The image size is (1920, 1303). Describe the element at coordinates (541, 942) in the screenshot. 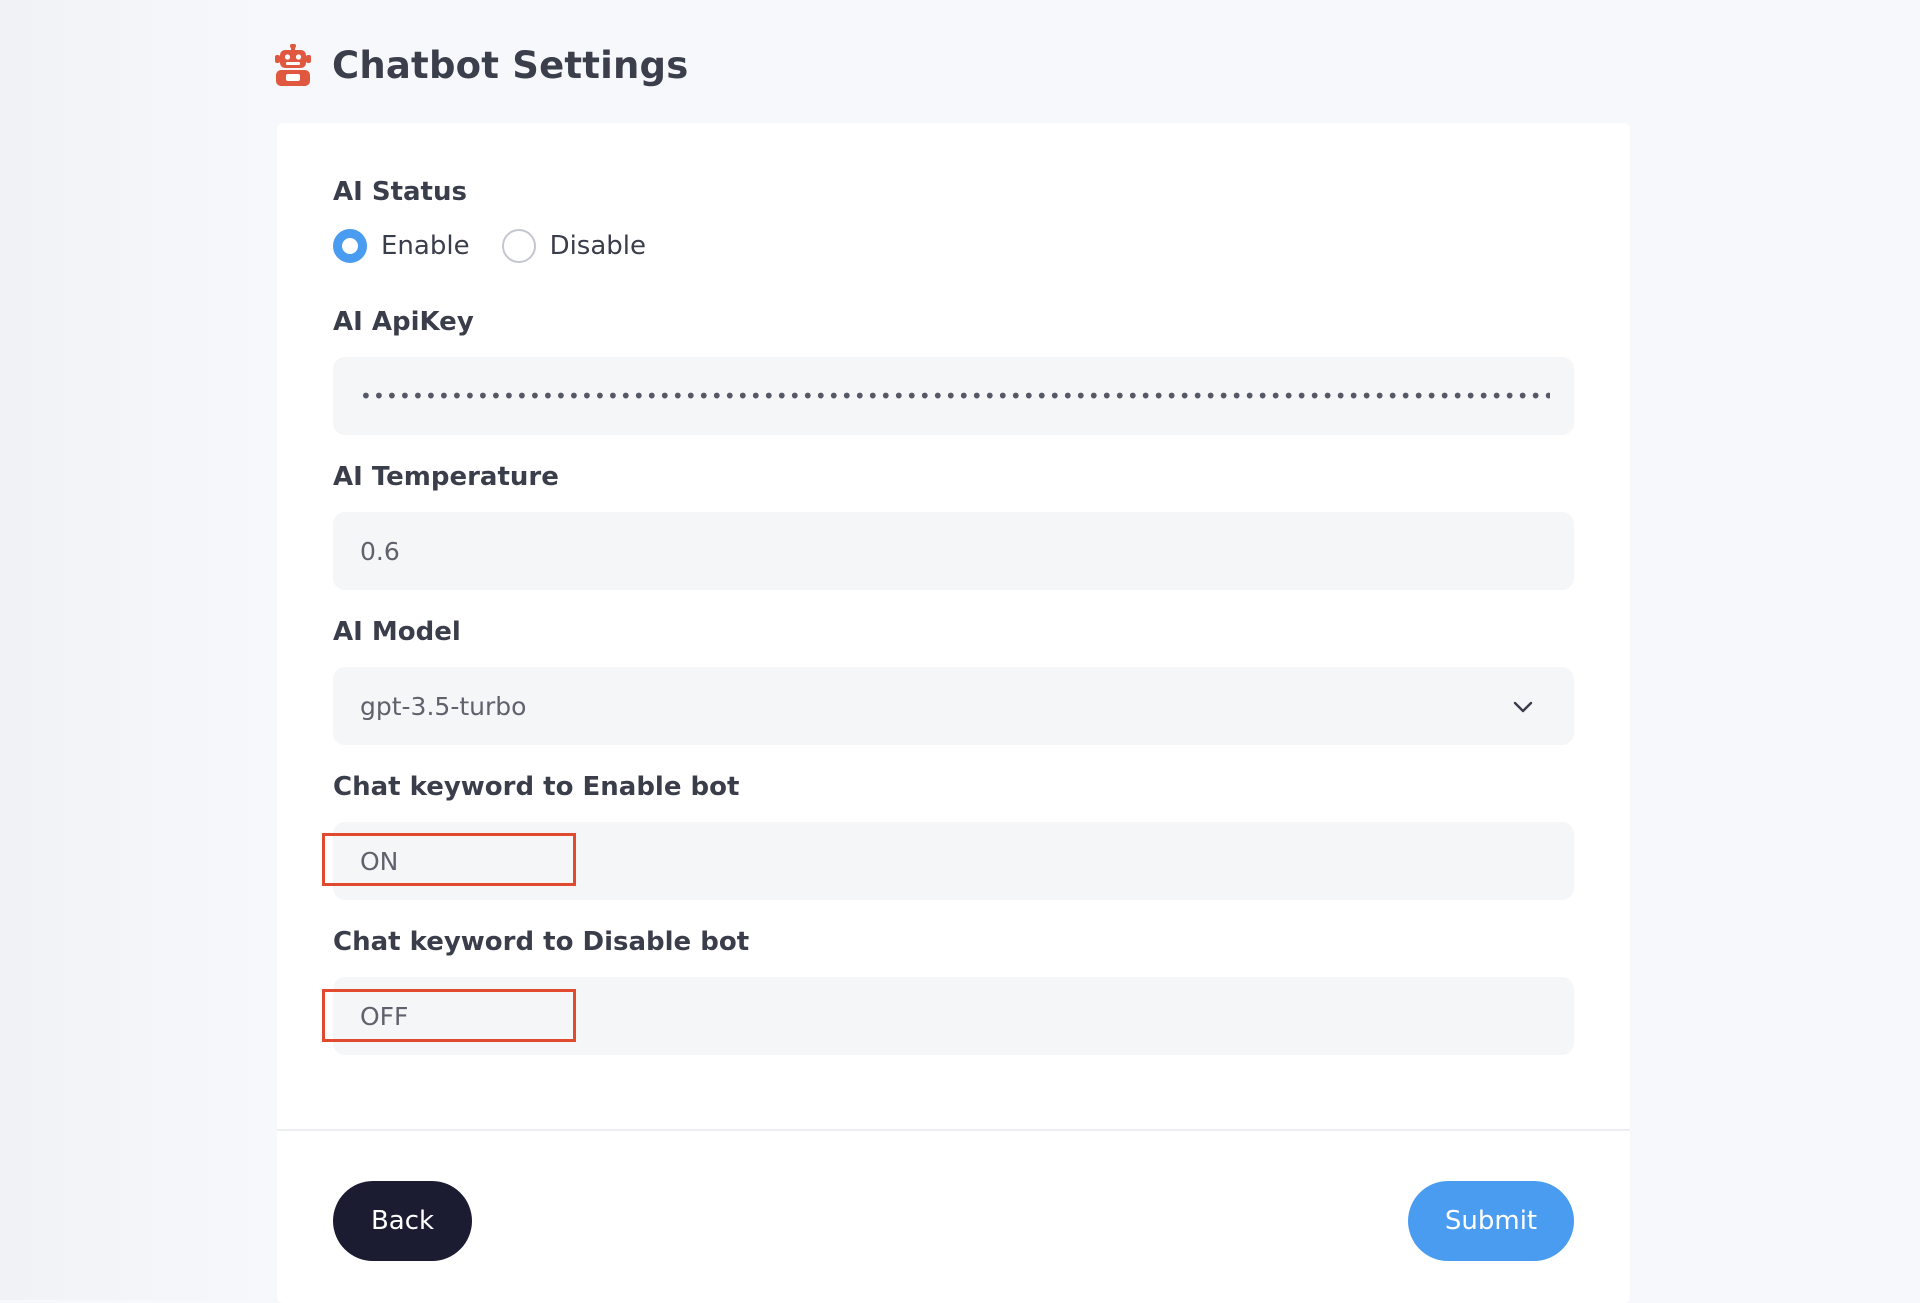

I see `disable-keyword-label: Chat keyword to Disable bot` at that location.